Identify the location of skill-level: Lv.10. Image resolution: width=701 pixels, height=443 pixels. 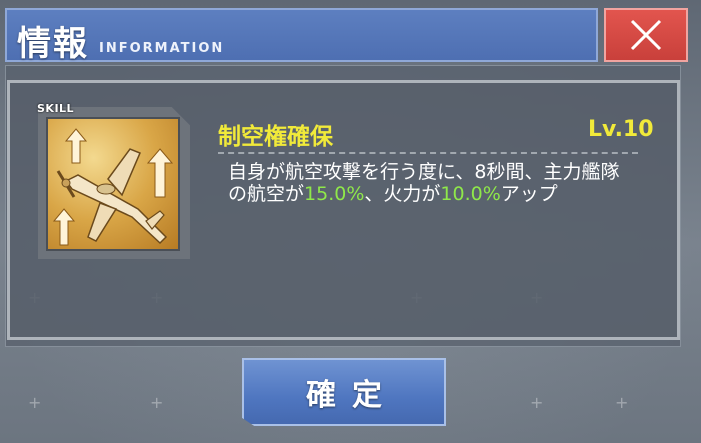
(621, 129).